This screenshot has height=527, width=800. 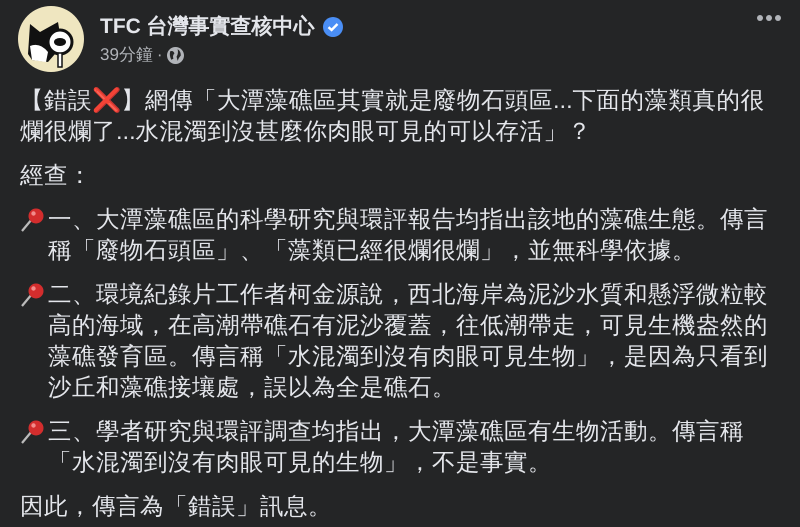 I want to click on more-icon, so click(x=769, y=18).